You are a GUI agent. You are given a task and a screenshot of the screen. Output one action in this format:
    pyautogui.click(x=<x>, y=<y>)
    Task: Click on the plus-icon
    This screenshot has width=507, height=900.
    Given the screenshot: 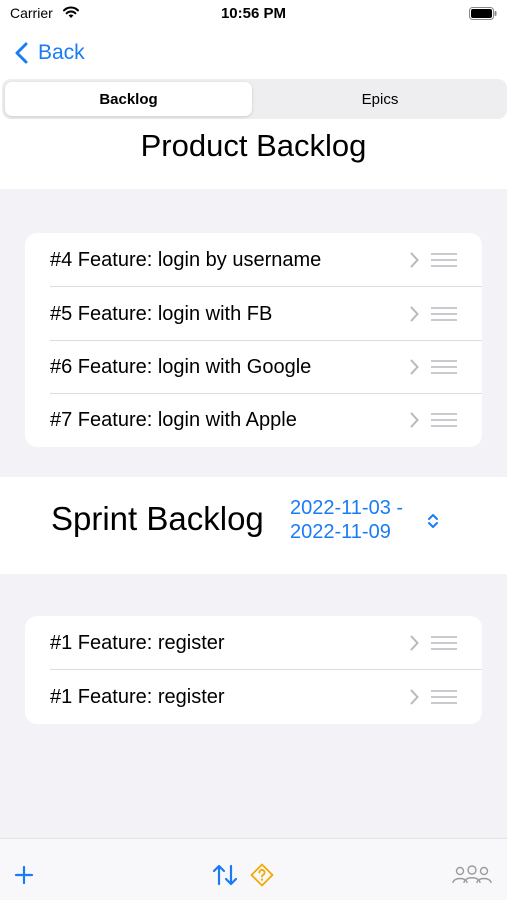 What is the action you would take?
    pyautogui.click(x=24, y=875)
    